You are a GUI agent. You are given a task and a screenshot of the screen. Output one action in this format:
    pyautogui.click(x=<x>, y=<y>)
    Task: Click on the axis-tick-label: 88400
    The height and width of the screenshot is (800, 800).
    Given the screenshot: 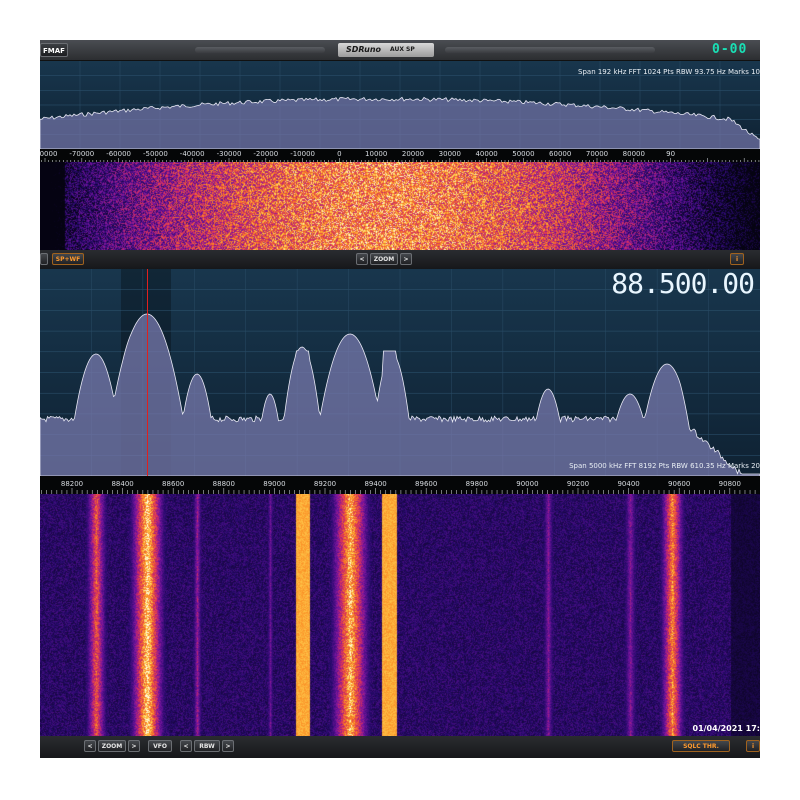 What is the action you would take?
    pyautogui.click(x=122, y=484)
    